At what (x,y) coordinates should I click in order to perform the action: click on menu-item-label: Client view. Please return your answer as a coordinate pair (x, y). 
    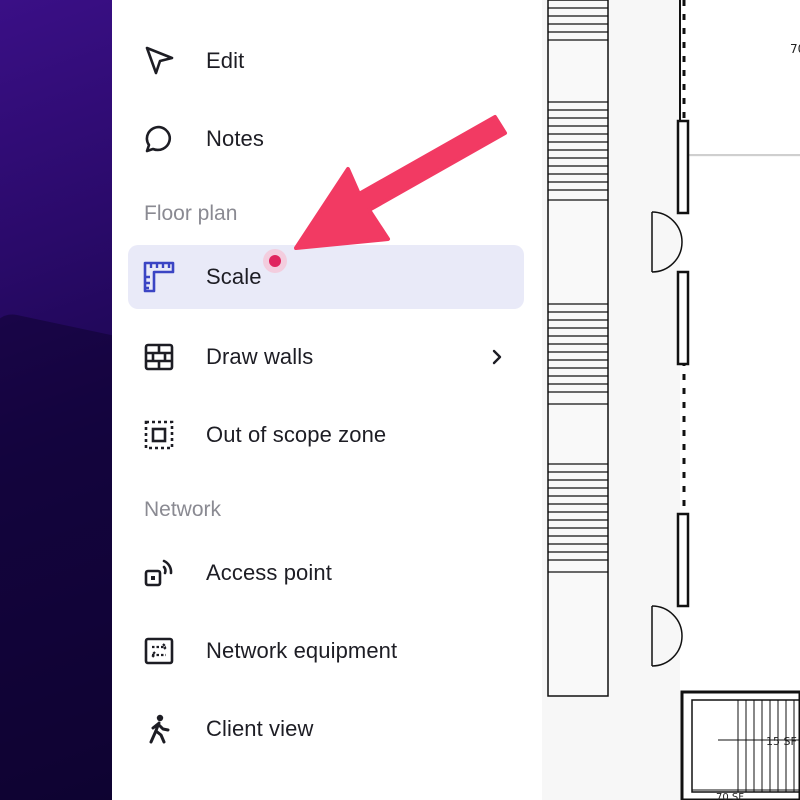
    Looking at the image, I should click on (260, 728).